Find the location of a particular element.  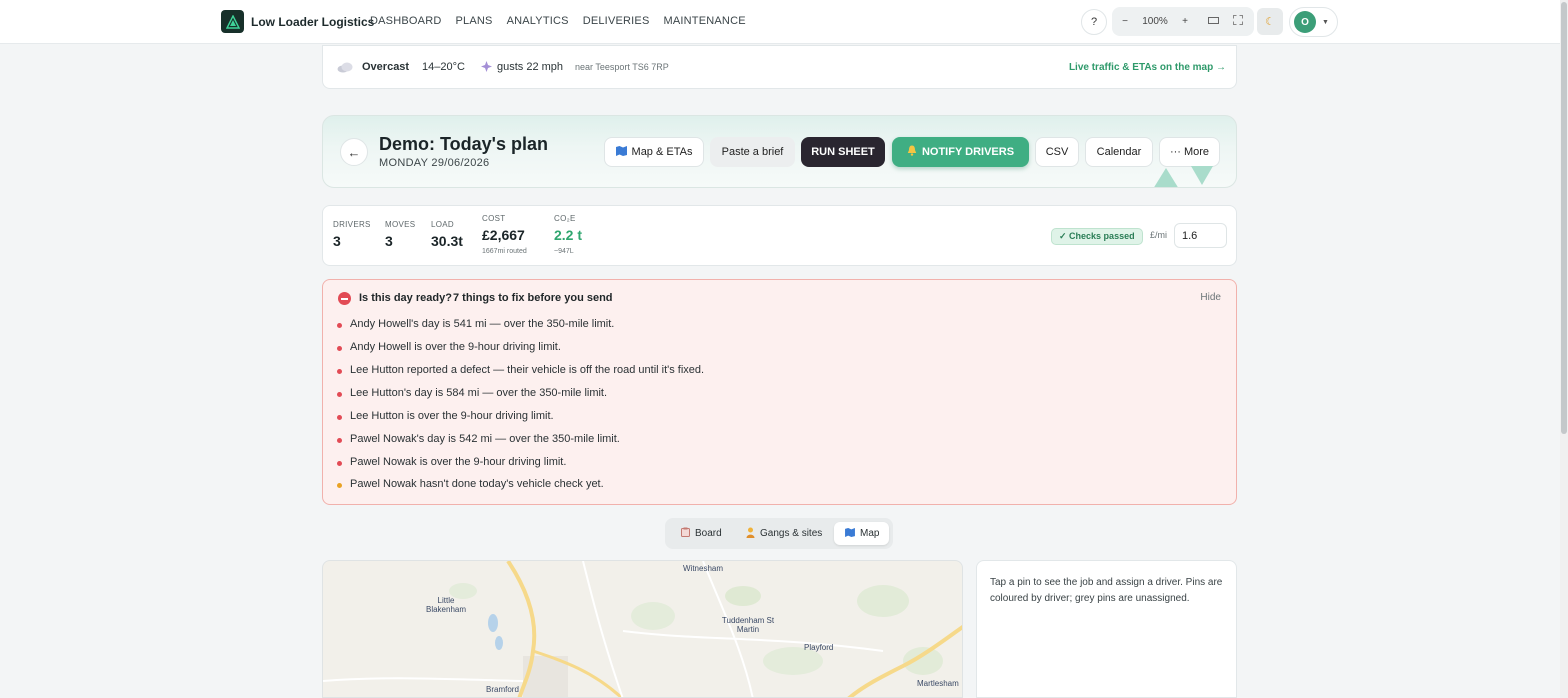

csv-button: CSV is located at coordinates (1057, 152).